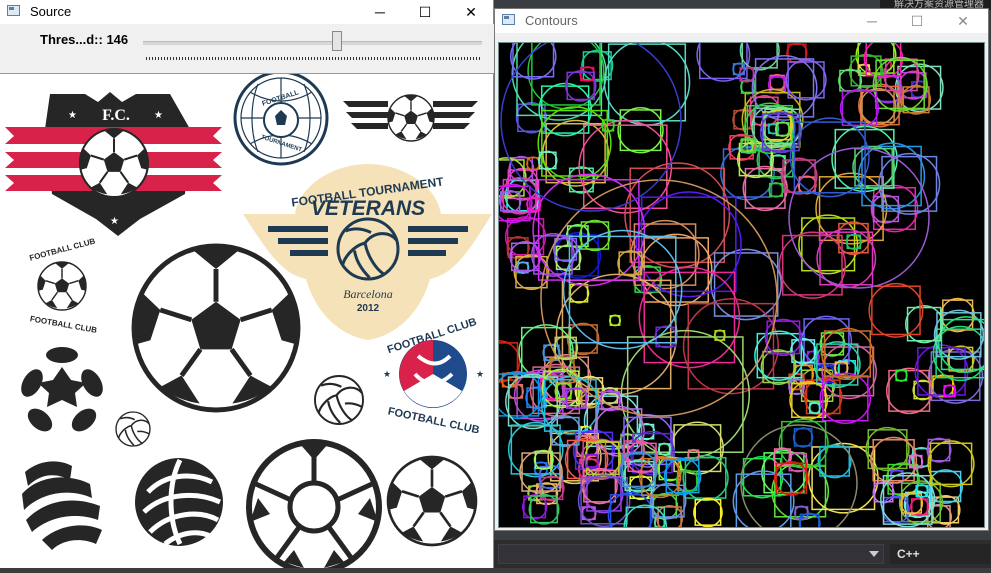  I want to click on contours-titlebar: Contours ─ ☐ ✕, so click(741, 21).